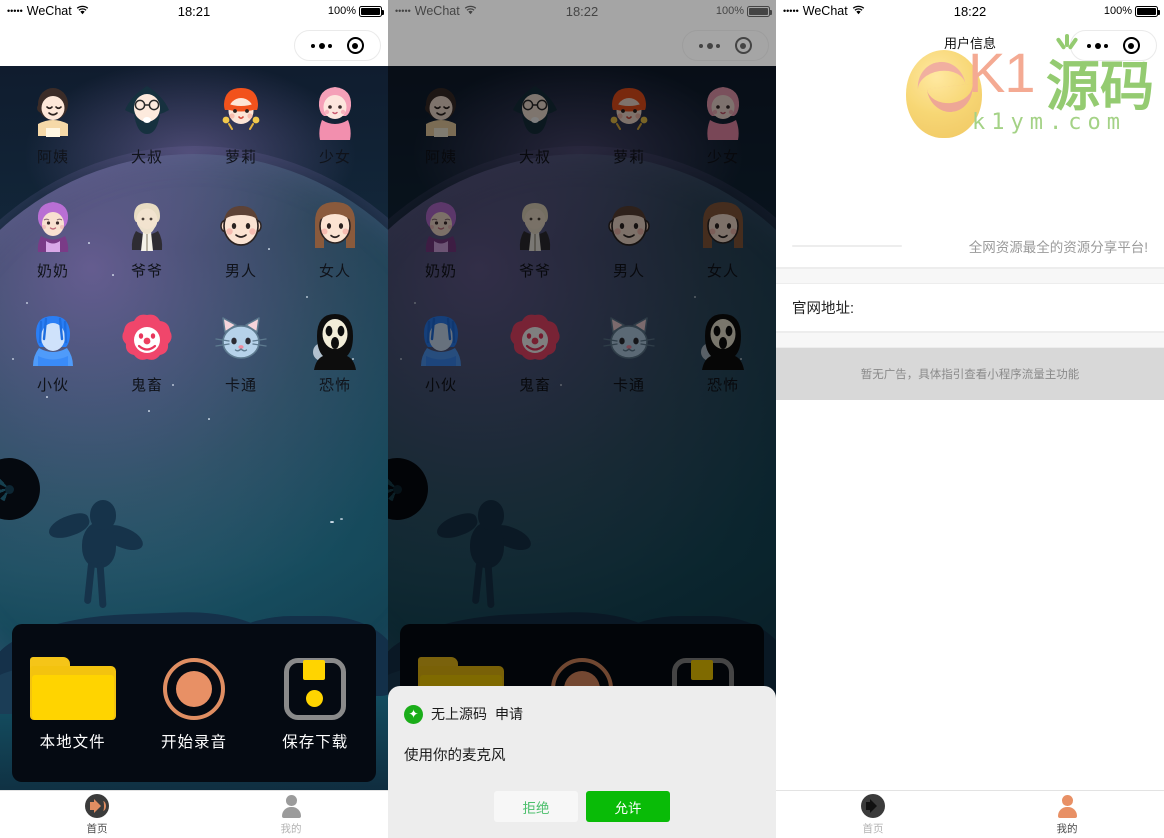 This screenshot has width=1164, height=838. I want to click on dialog-header: ✦ 无上源码 申请, so click(582, 714).